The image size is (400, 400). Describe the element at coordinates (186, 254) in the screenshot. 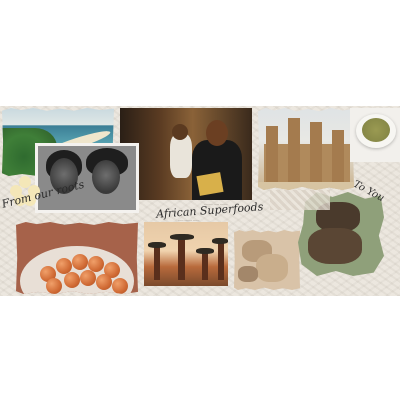

I see `baobab-trees-photo` at that location.